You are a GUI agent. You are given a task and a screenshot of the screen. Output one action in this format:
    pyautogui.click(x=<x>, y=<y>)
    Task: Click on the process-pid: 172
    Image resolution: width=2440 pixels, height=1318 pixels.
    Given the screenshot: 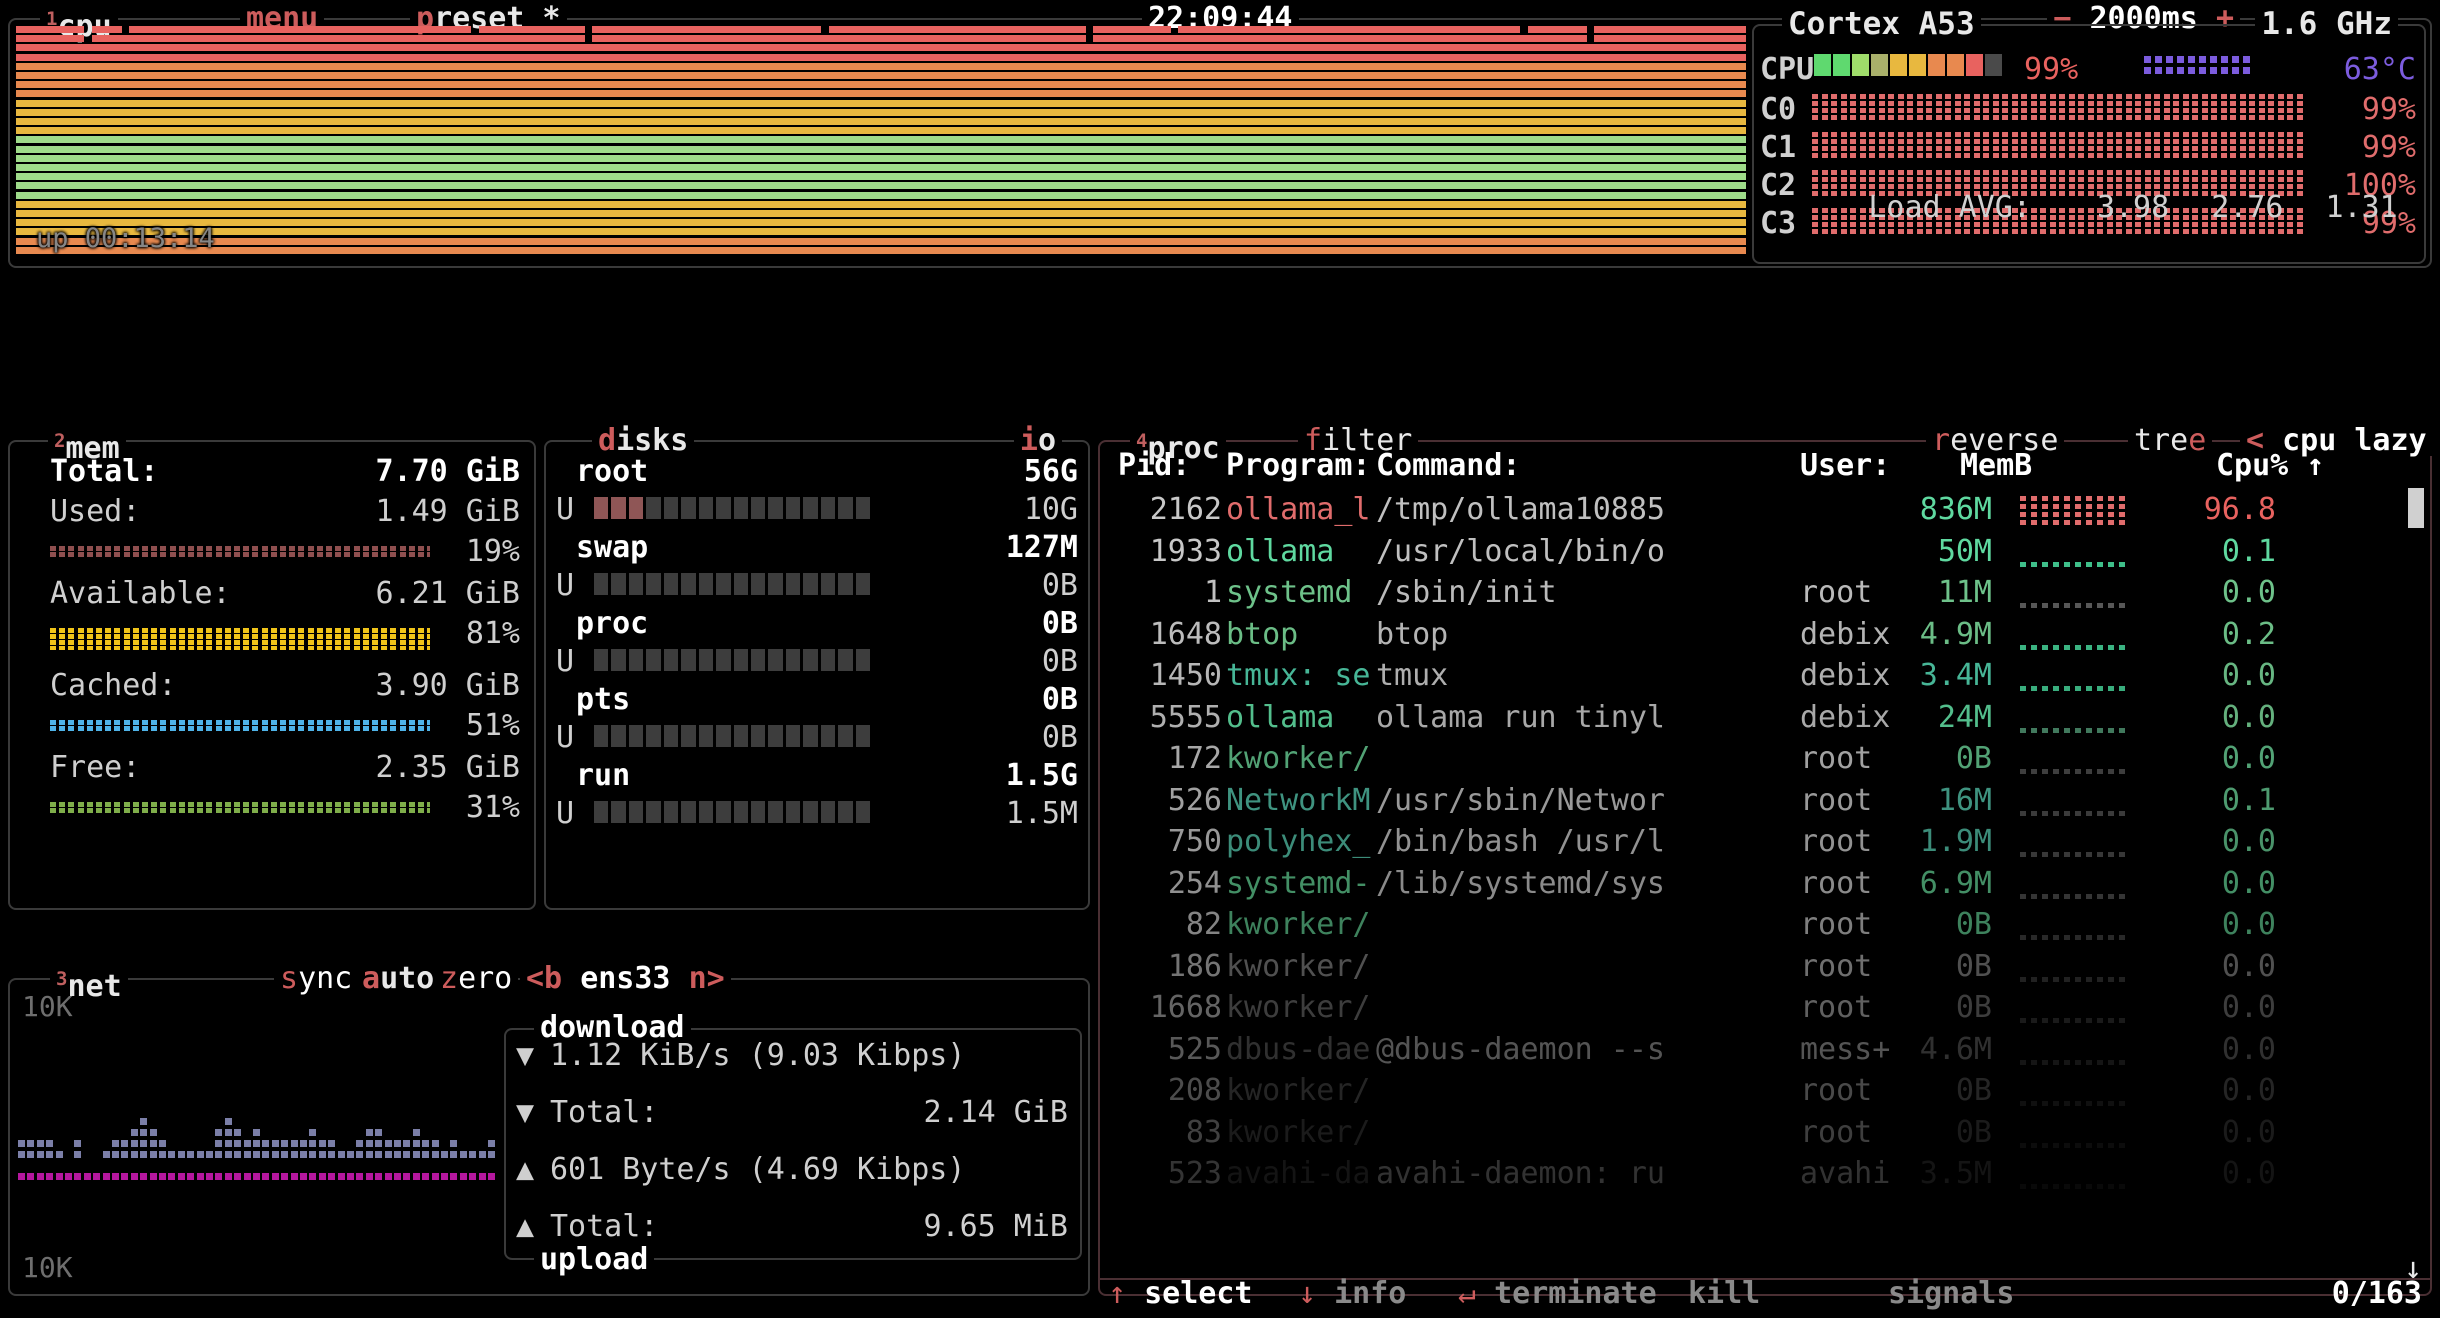 What is the action you would take?
    pyautogui.click(x=1194, y=758)
    